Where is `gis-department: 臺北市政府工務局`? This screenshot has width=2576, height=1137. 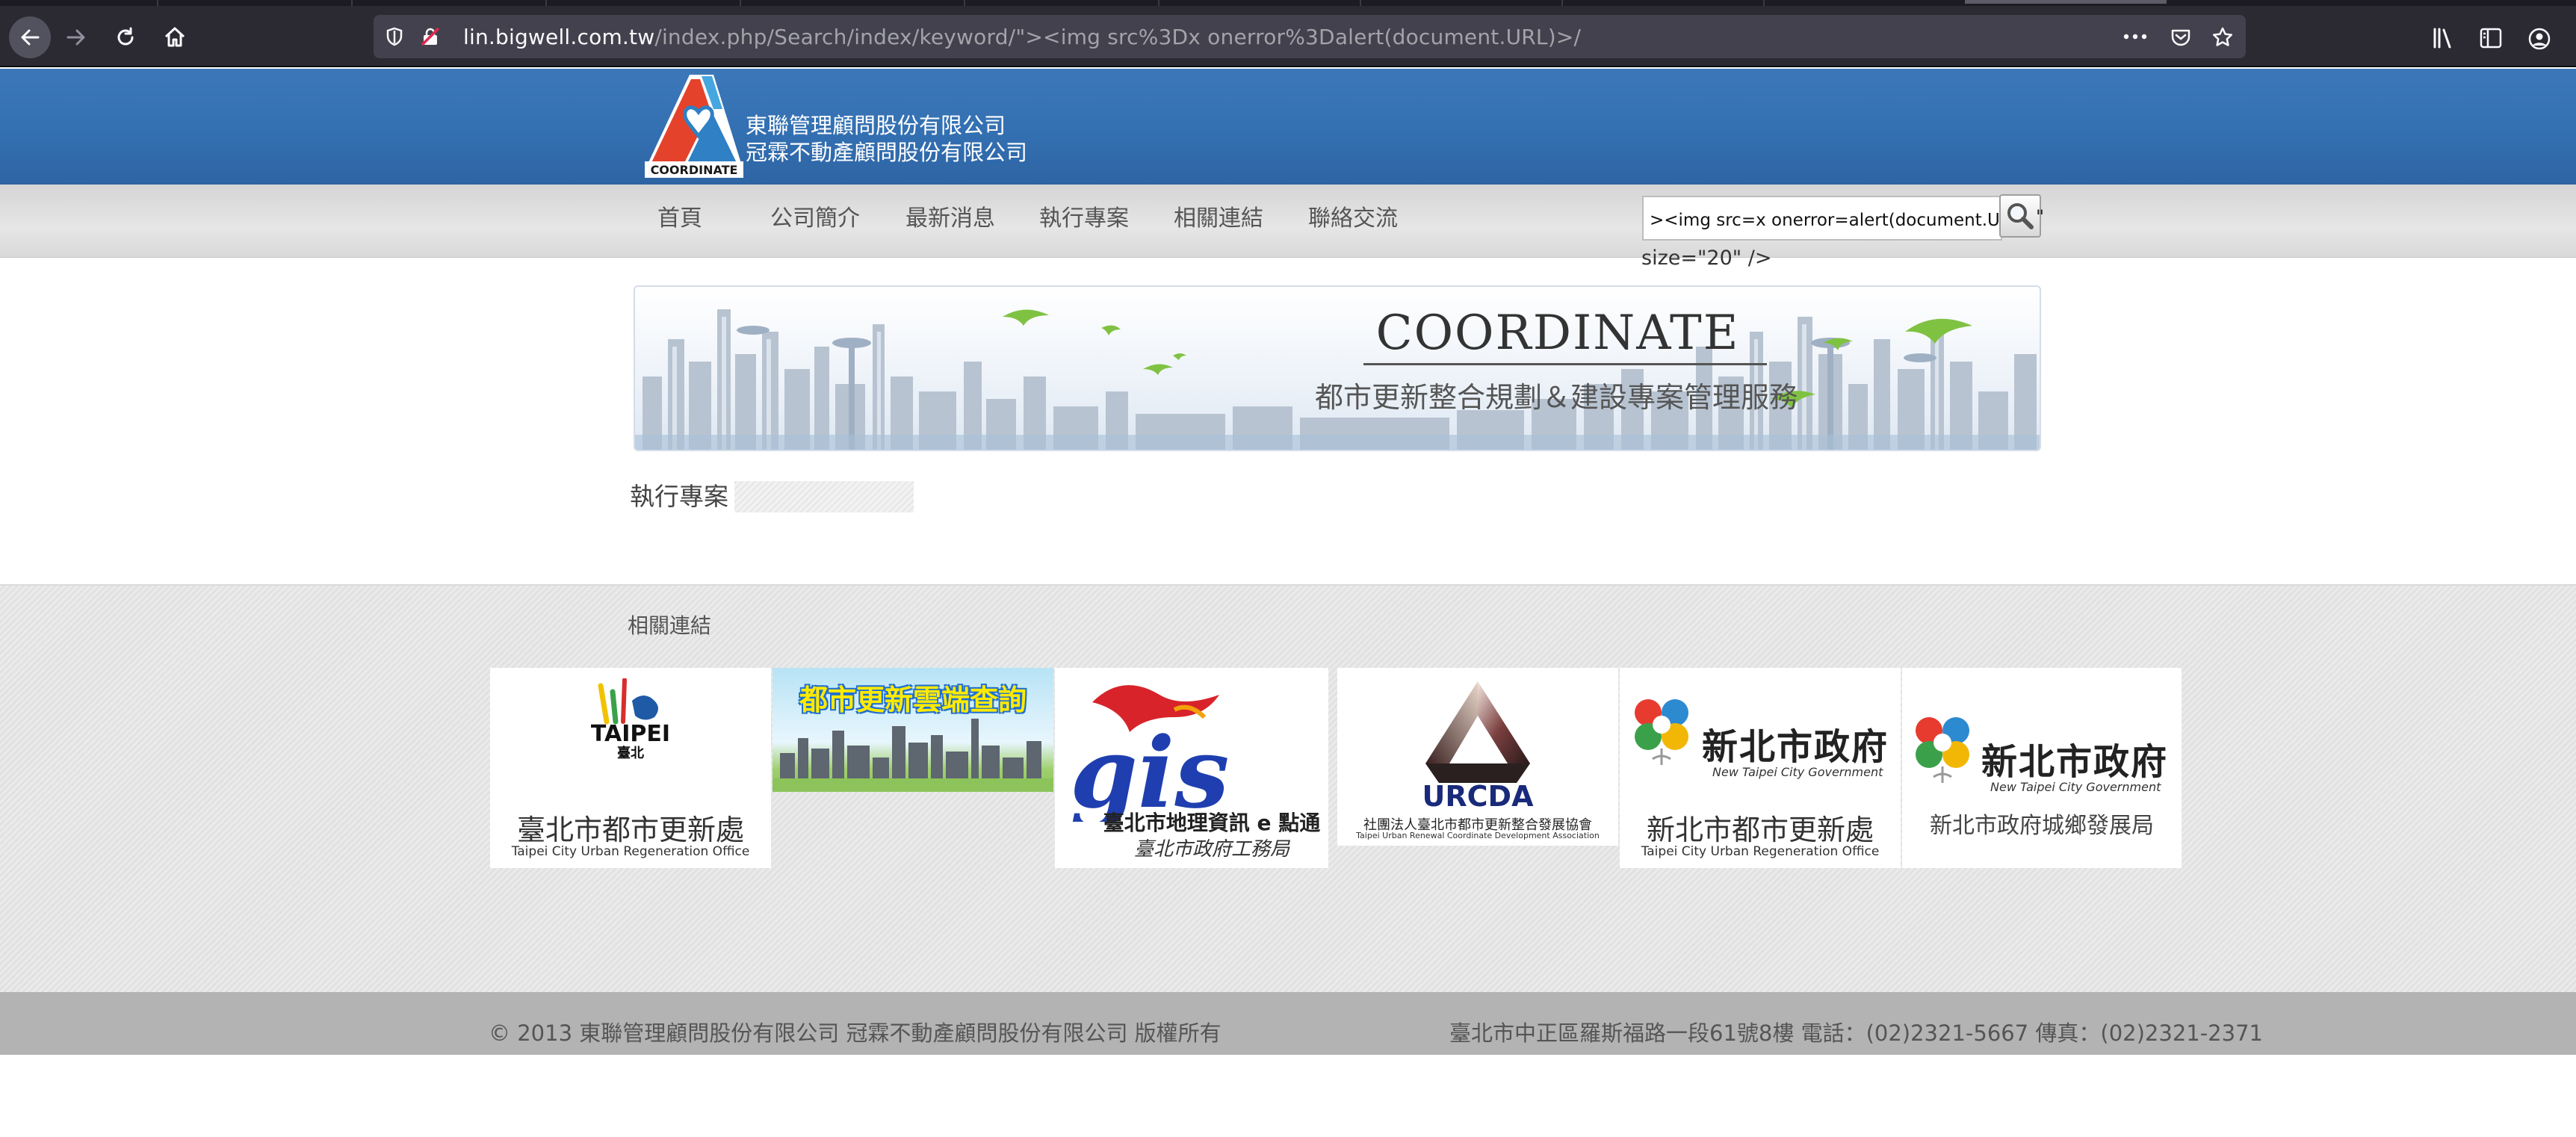
gis-department: 臺北市政府工務局 is located at coordinates (1211, 850).